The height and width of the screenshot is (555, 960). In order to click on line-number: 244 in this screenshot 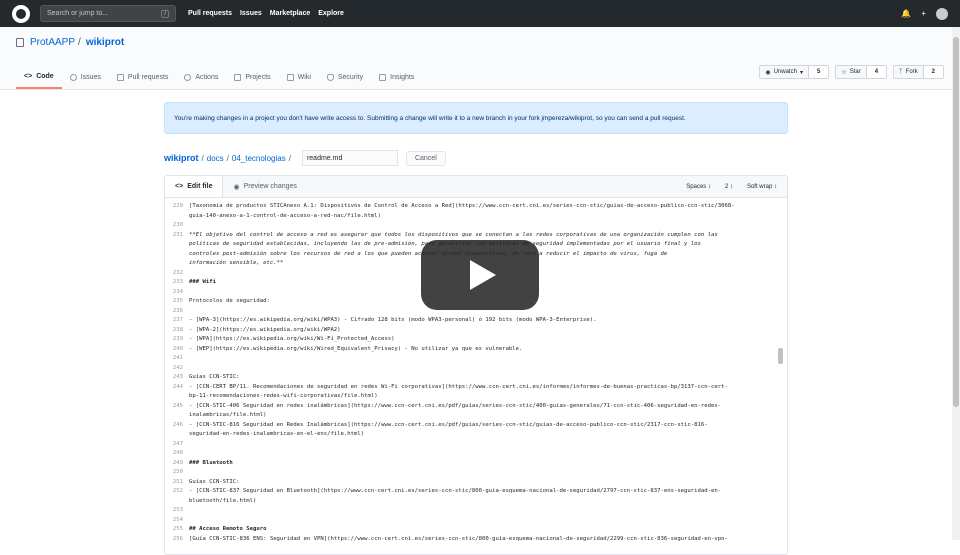, I will do `click(177, 386)`.